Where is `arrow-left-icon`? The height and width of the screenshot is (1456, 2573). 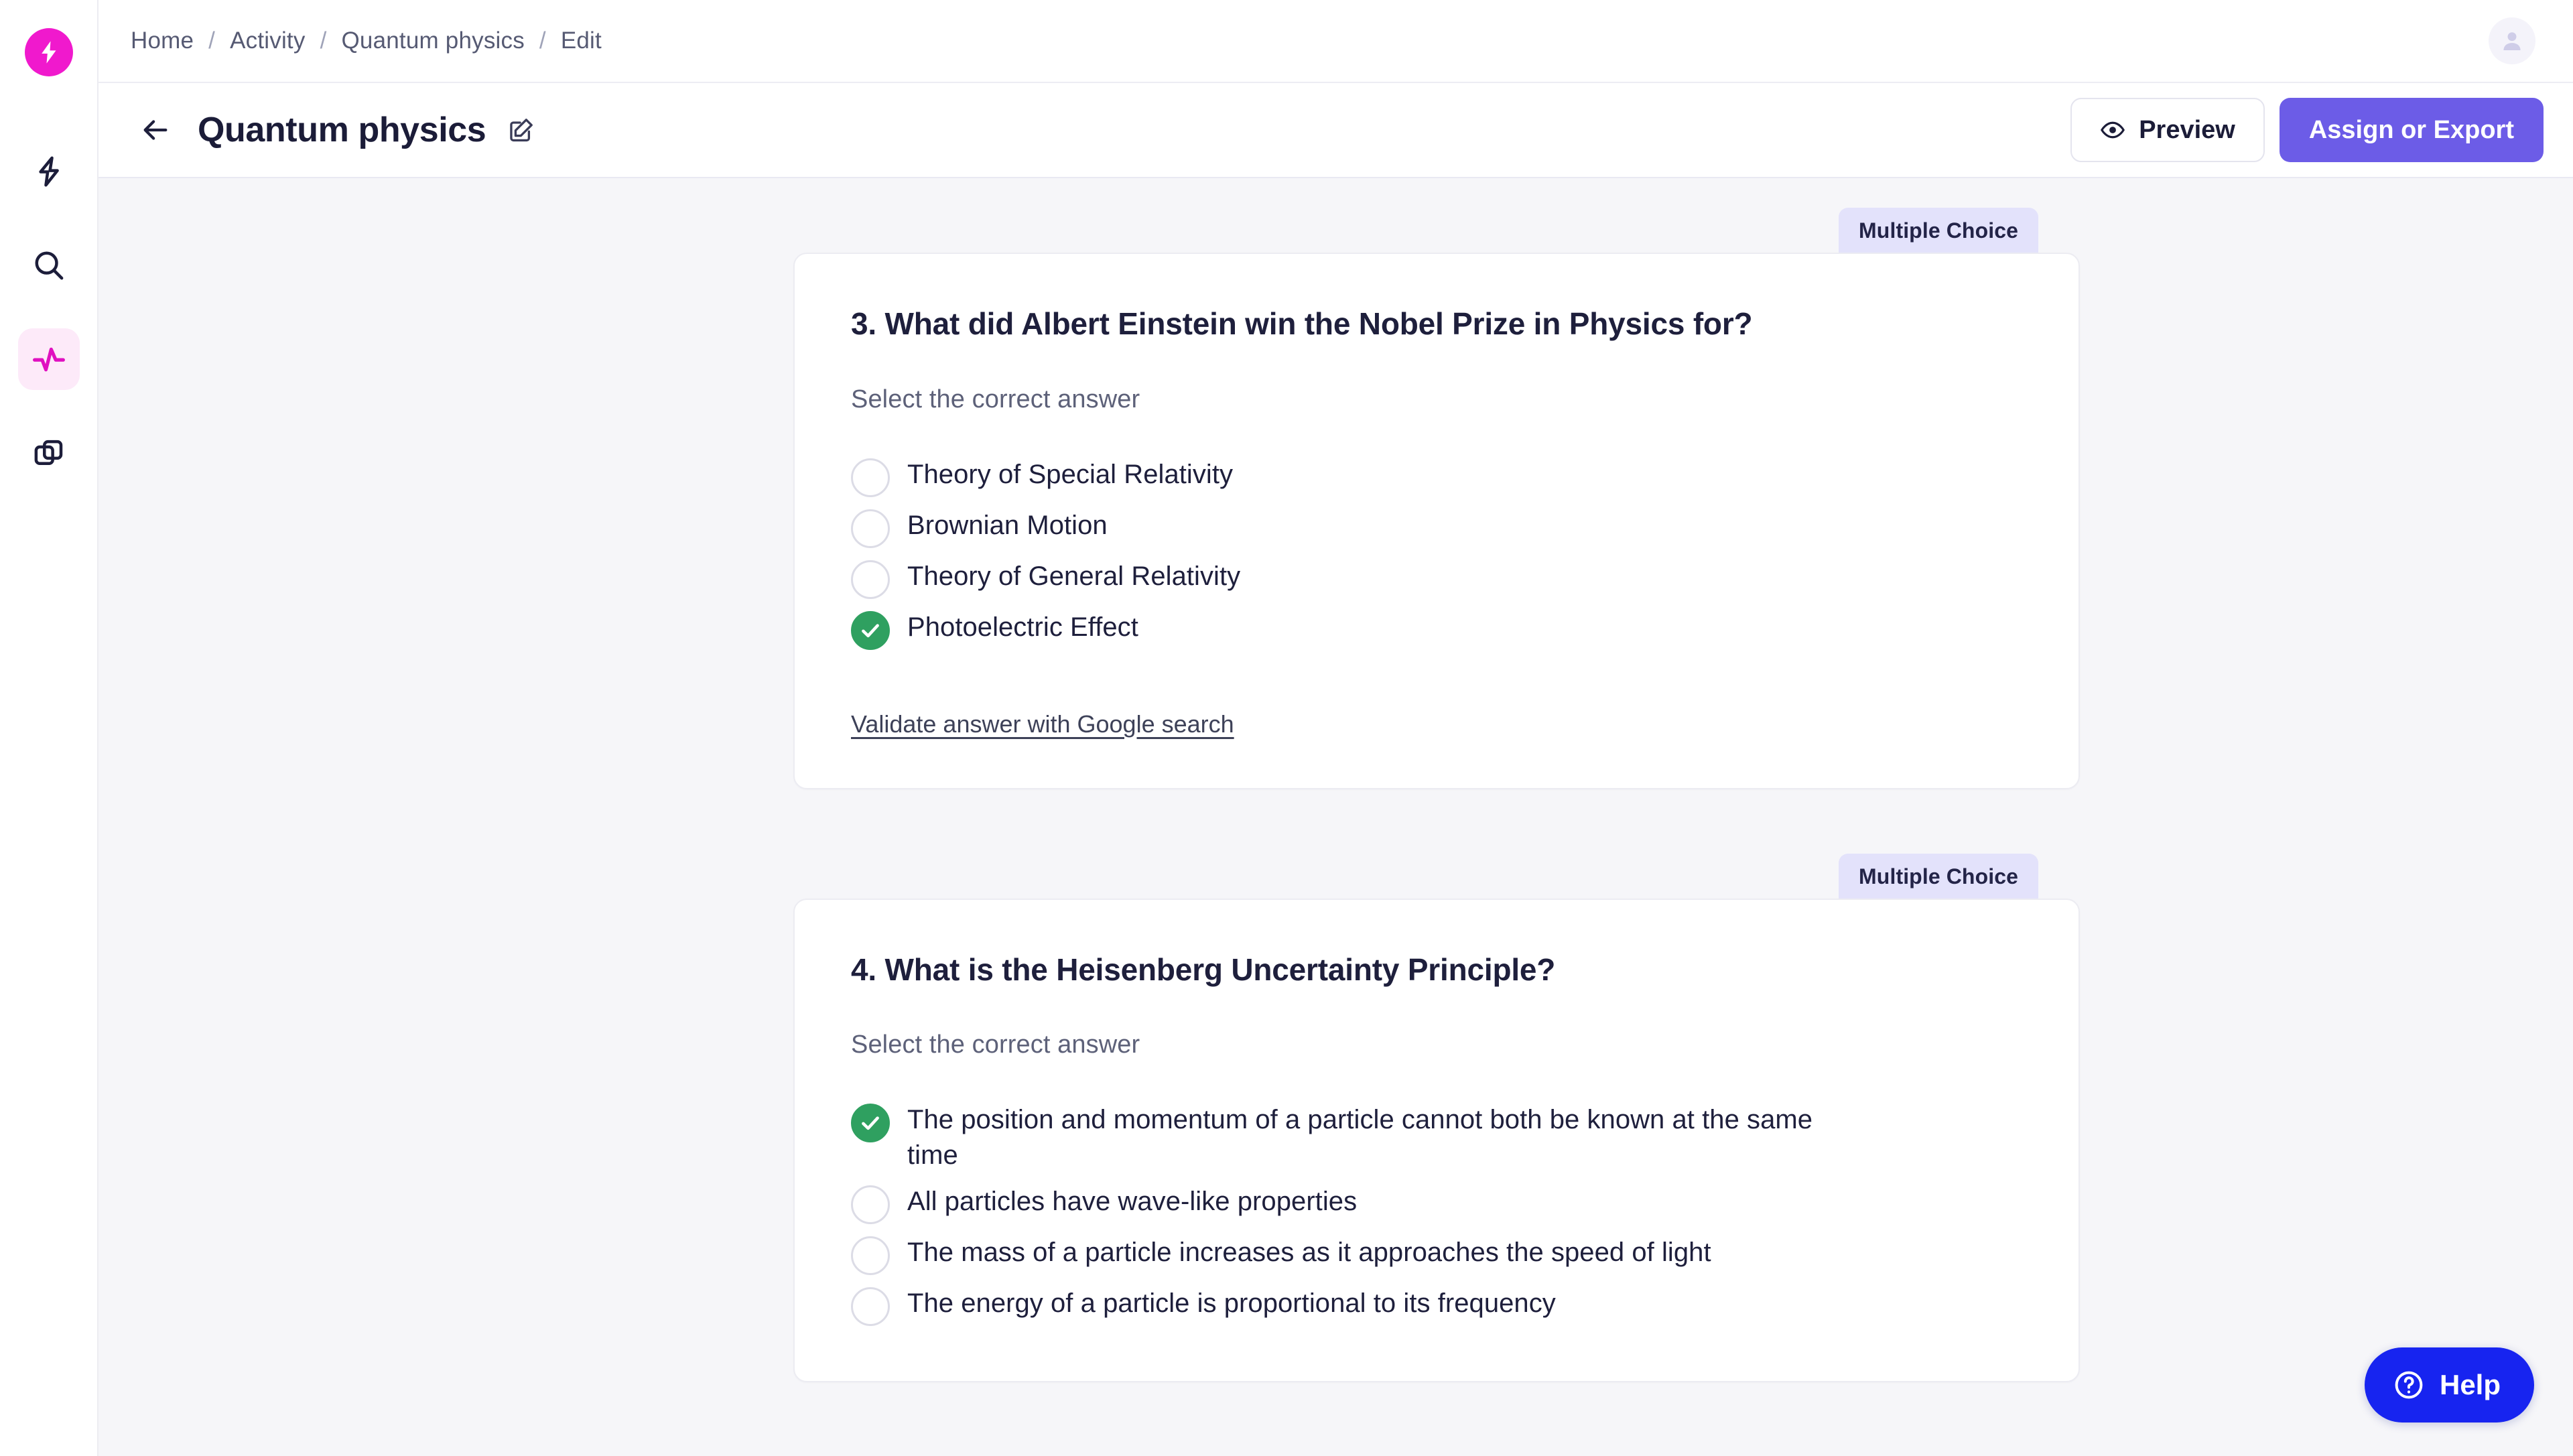 arrow-left-icon is located at coordinates (155, 130).